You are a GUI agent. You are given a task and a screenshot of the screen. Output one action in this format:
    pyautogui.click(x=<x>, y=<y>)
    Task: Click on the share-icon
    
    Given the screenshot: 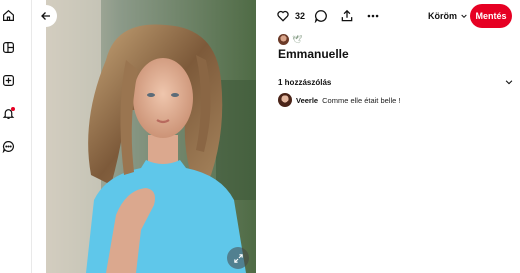 What is the action you would take?
    pyautogui.click(x=347, y=15)
    